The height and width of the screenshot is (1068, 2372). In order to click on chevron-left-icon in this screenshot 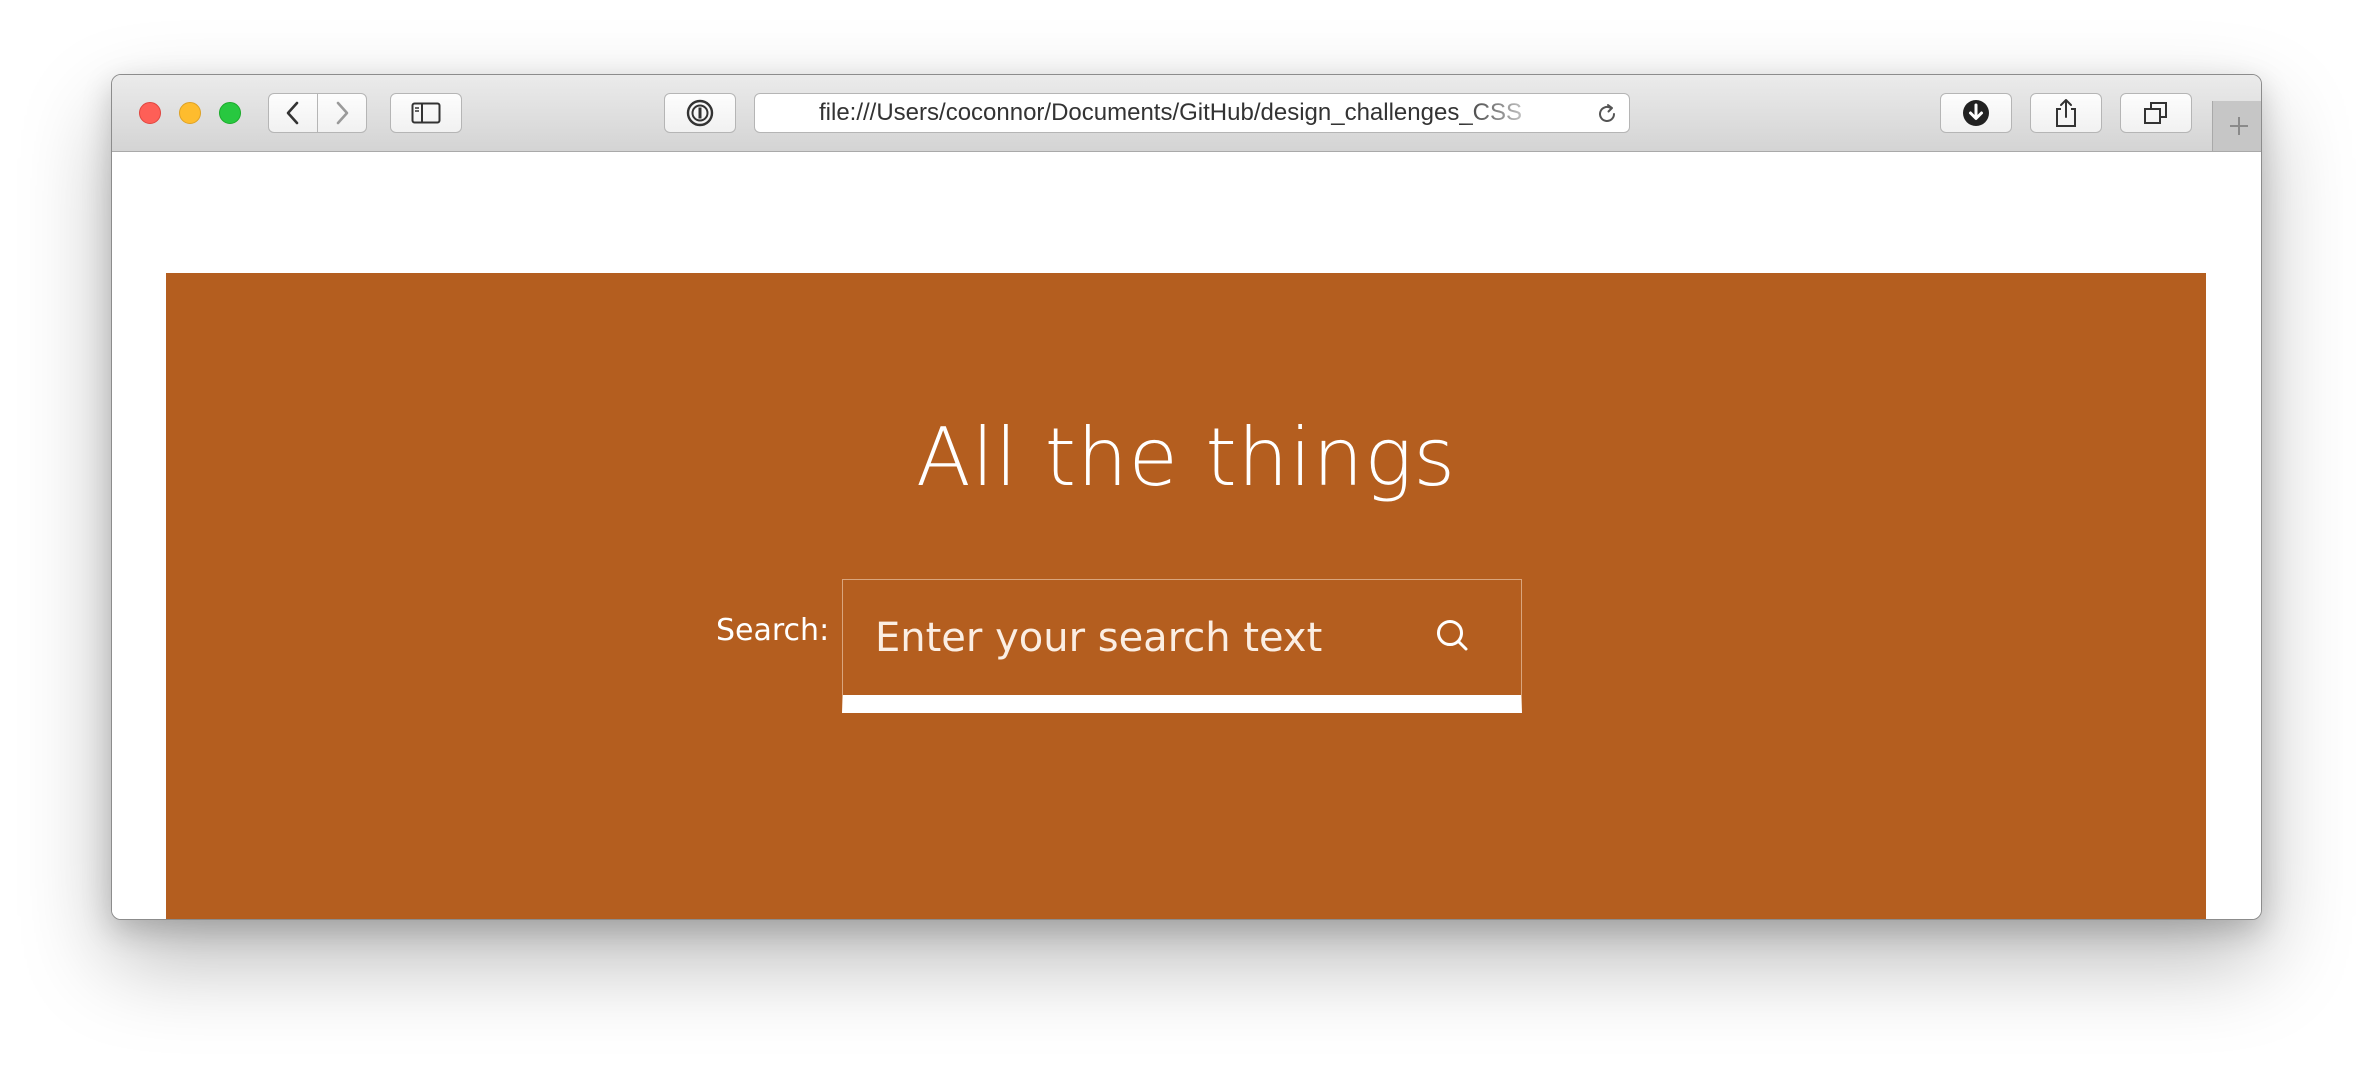, I will do `click(292, 113)`.